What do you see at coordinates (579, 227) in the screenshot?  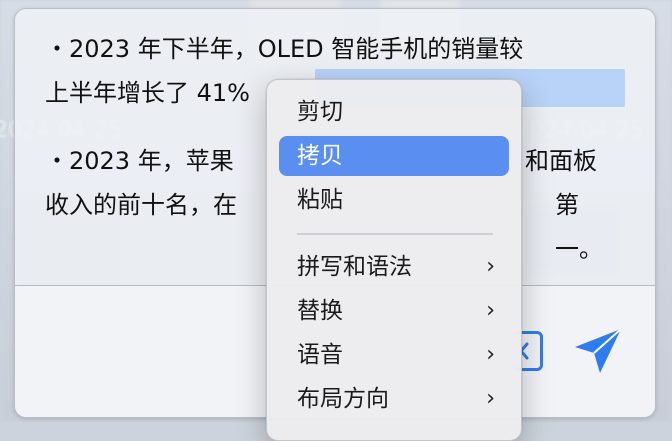 I see `message-line-tail: 第一。` at bounding box center [579, 227].